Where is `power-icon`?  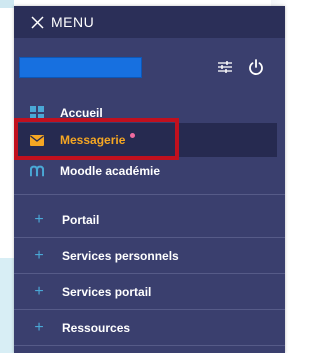 power-icon is located at coordinates (256, 67).